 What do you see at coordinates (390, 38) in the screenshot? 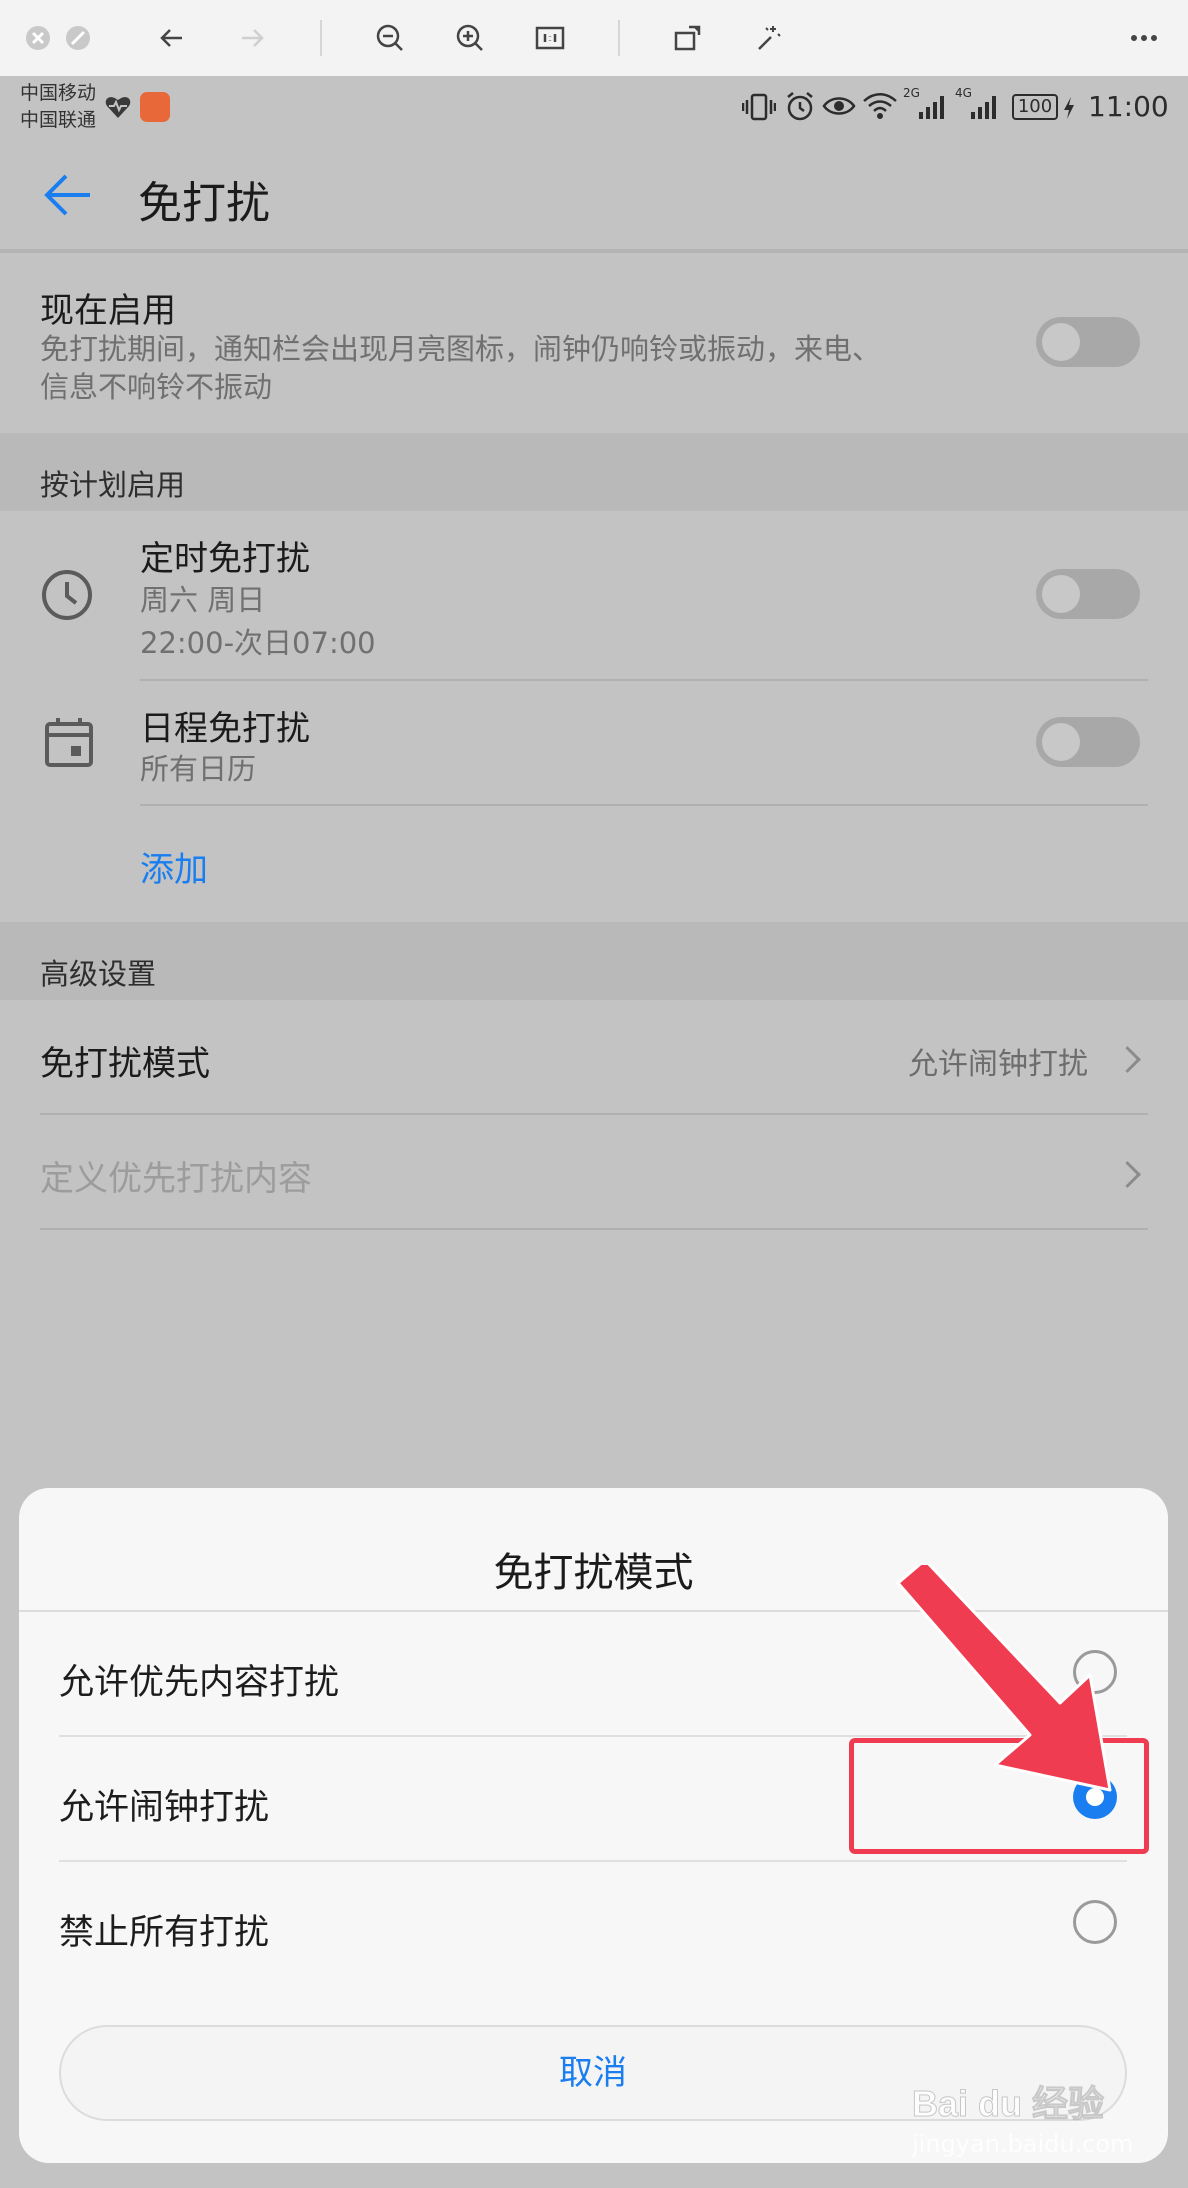
I see `zoom-out-icon` at bounding box center [390, 38].